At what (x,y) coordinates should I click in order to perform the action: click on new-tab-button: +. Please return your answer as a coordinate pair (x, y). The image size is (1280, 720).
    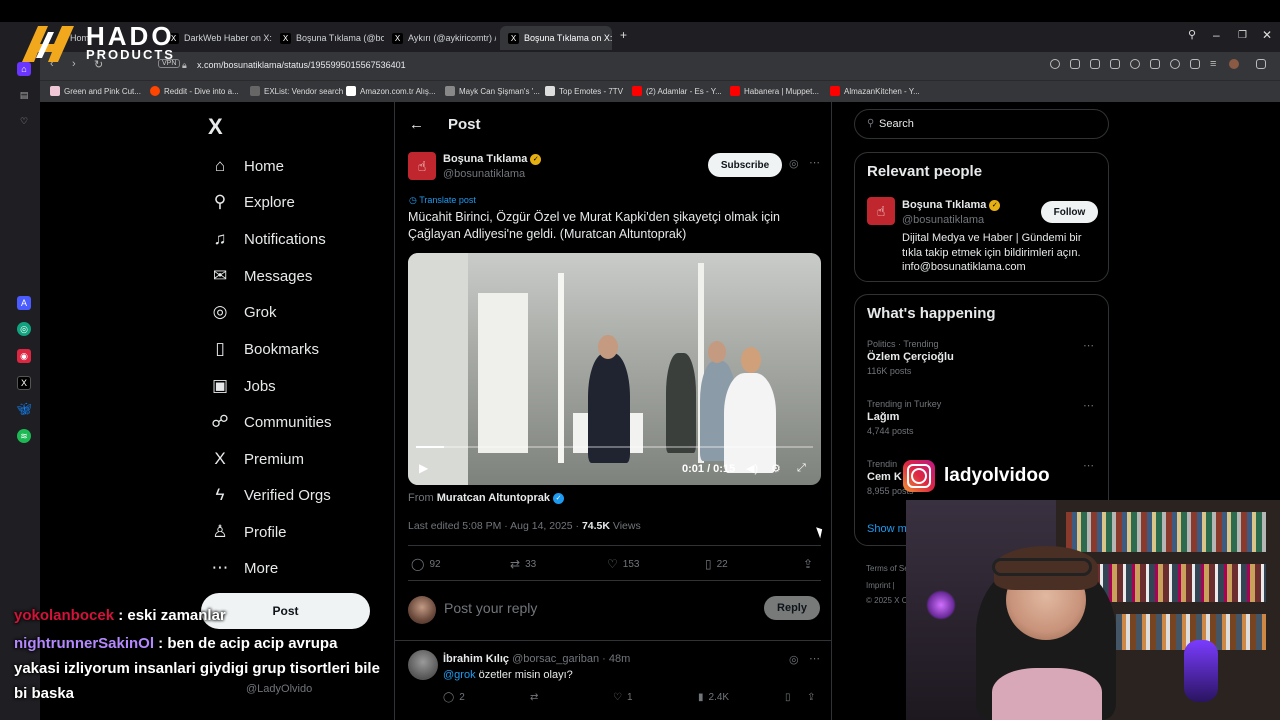
    Looking at the image, I should click on (623, 35).